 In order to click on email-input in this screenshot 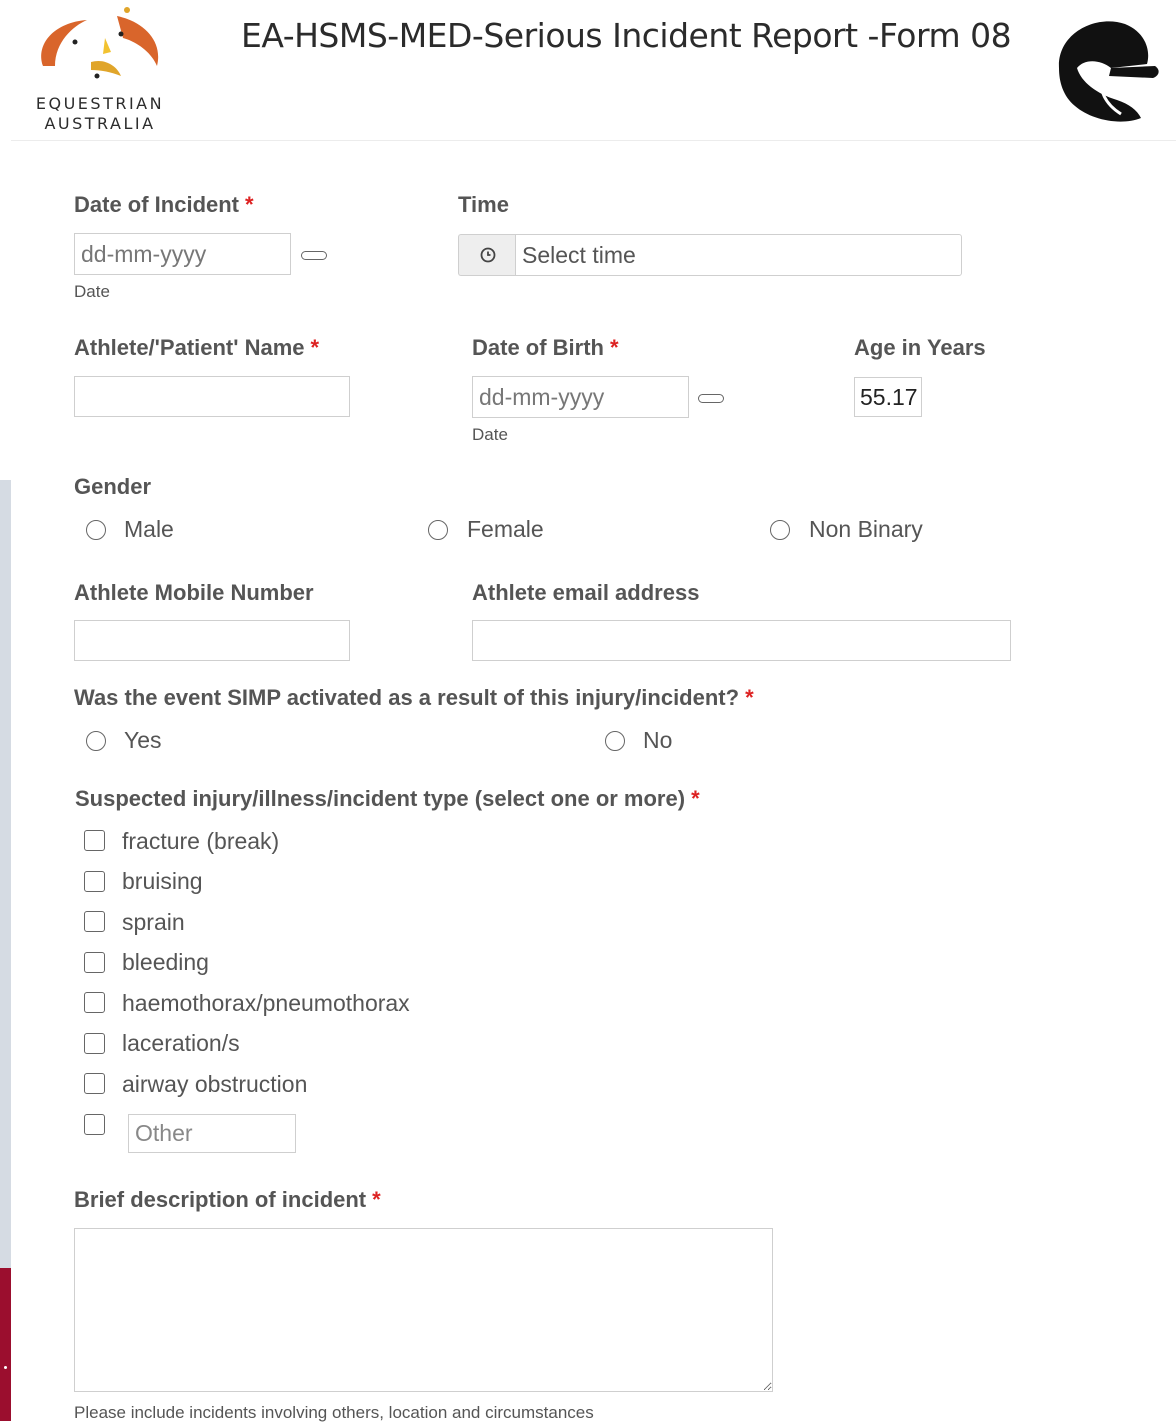, I will do `click(741, 640)`.